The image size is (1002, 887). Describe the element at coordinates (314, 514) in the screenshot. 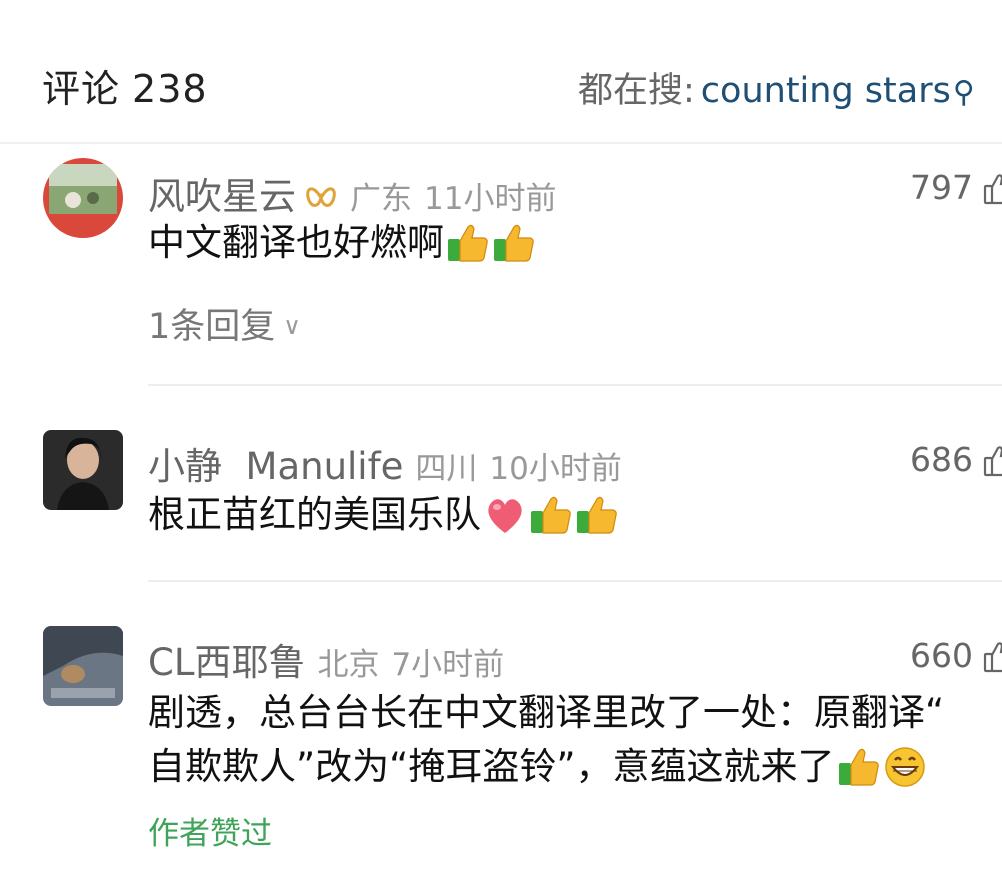

I see `comment-body: 根正苗红的美国乐队` at that location.